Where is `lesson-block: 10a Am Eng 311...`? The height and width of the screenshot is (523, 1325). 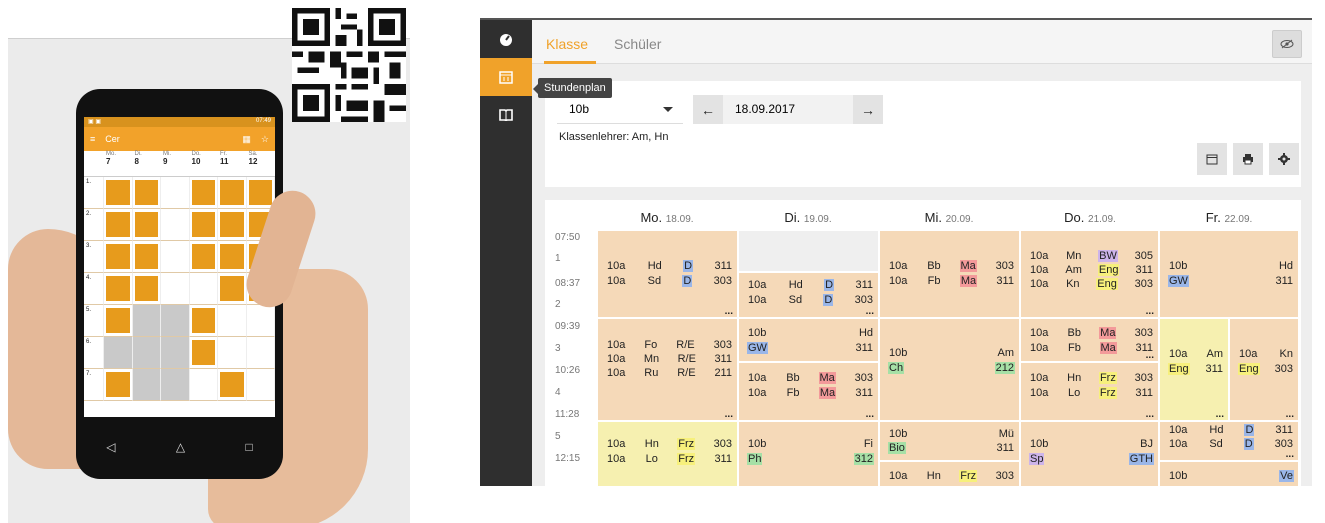
lesson-block: 10a Am Eng 311... is located at coordinates (1194, 369).